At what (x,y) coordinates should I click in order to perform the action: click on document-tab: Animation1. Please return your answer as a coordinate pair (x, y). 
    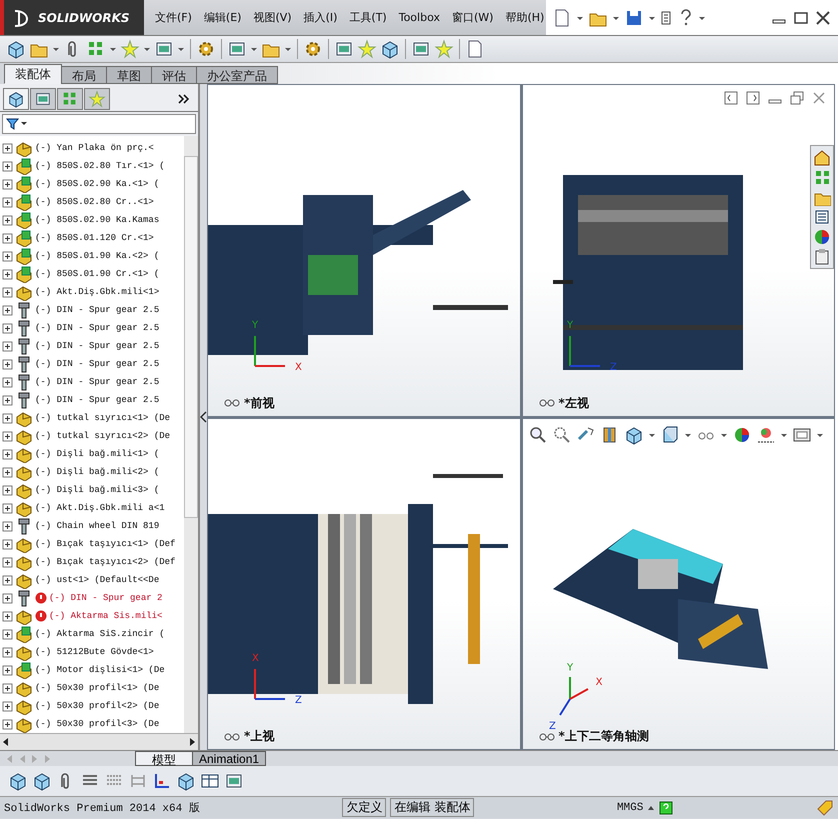
    Looking at the image, I should click on (229, 758).